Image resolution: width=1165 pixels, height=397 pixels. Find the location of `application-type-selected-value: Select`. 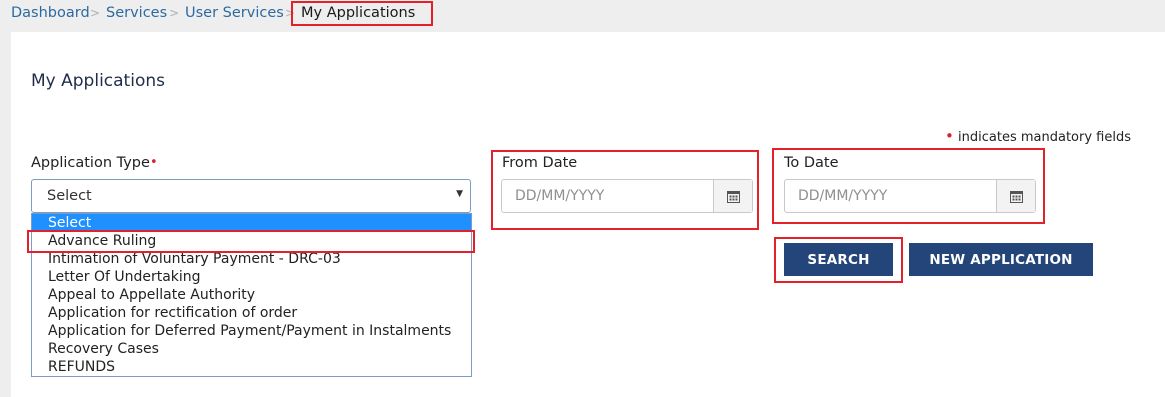

application-type-selected-value: Select is located at coordinates (69, 196).